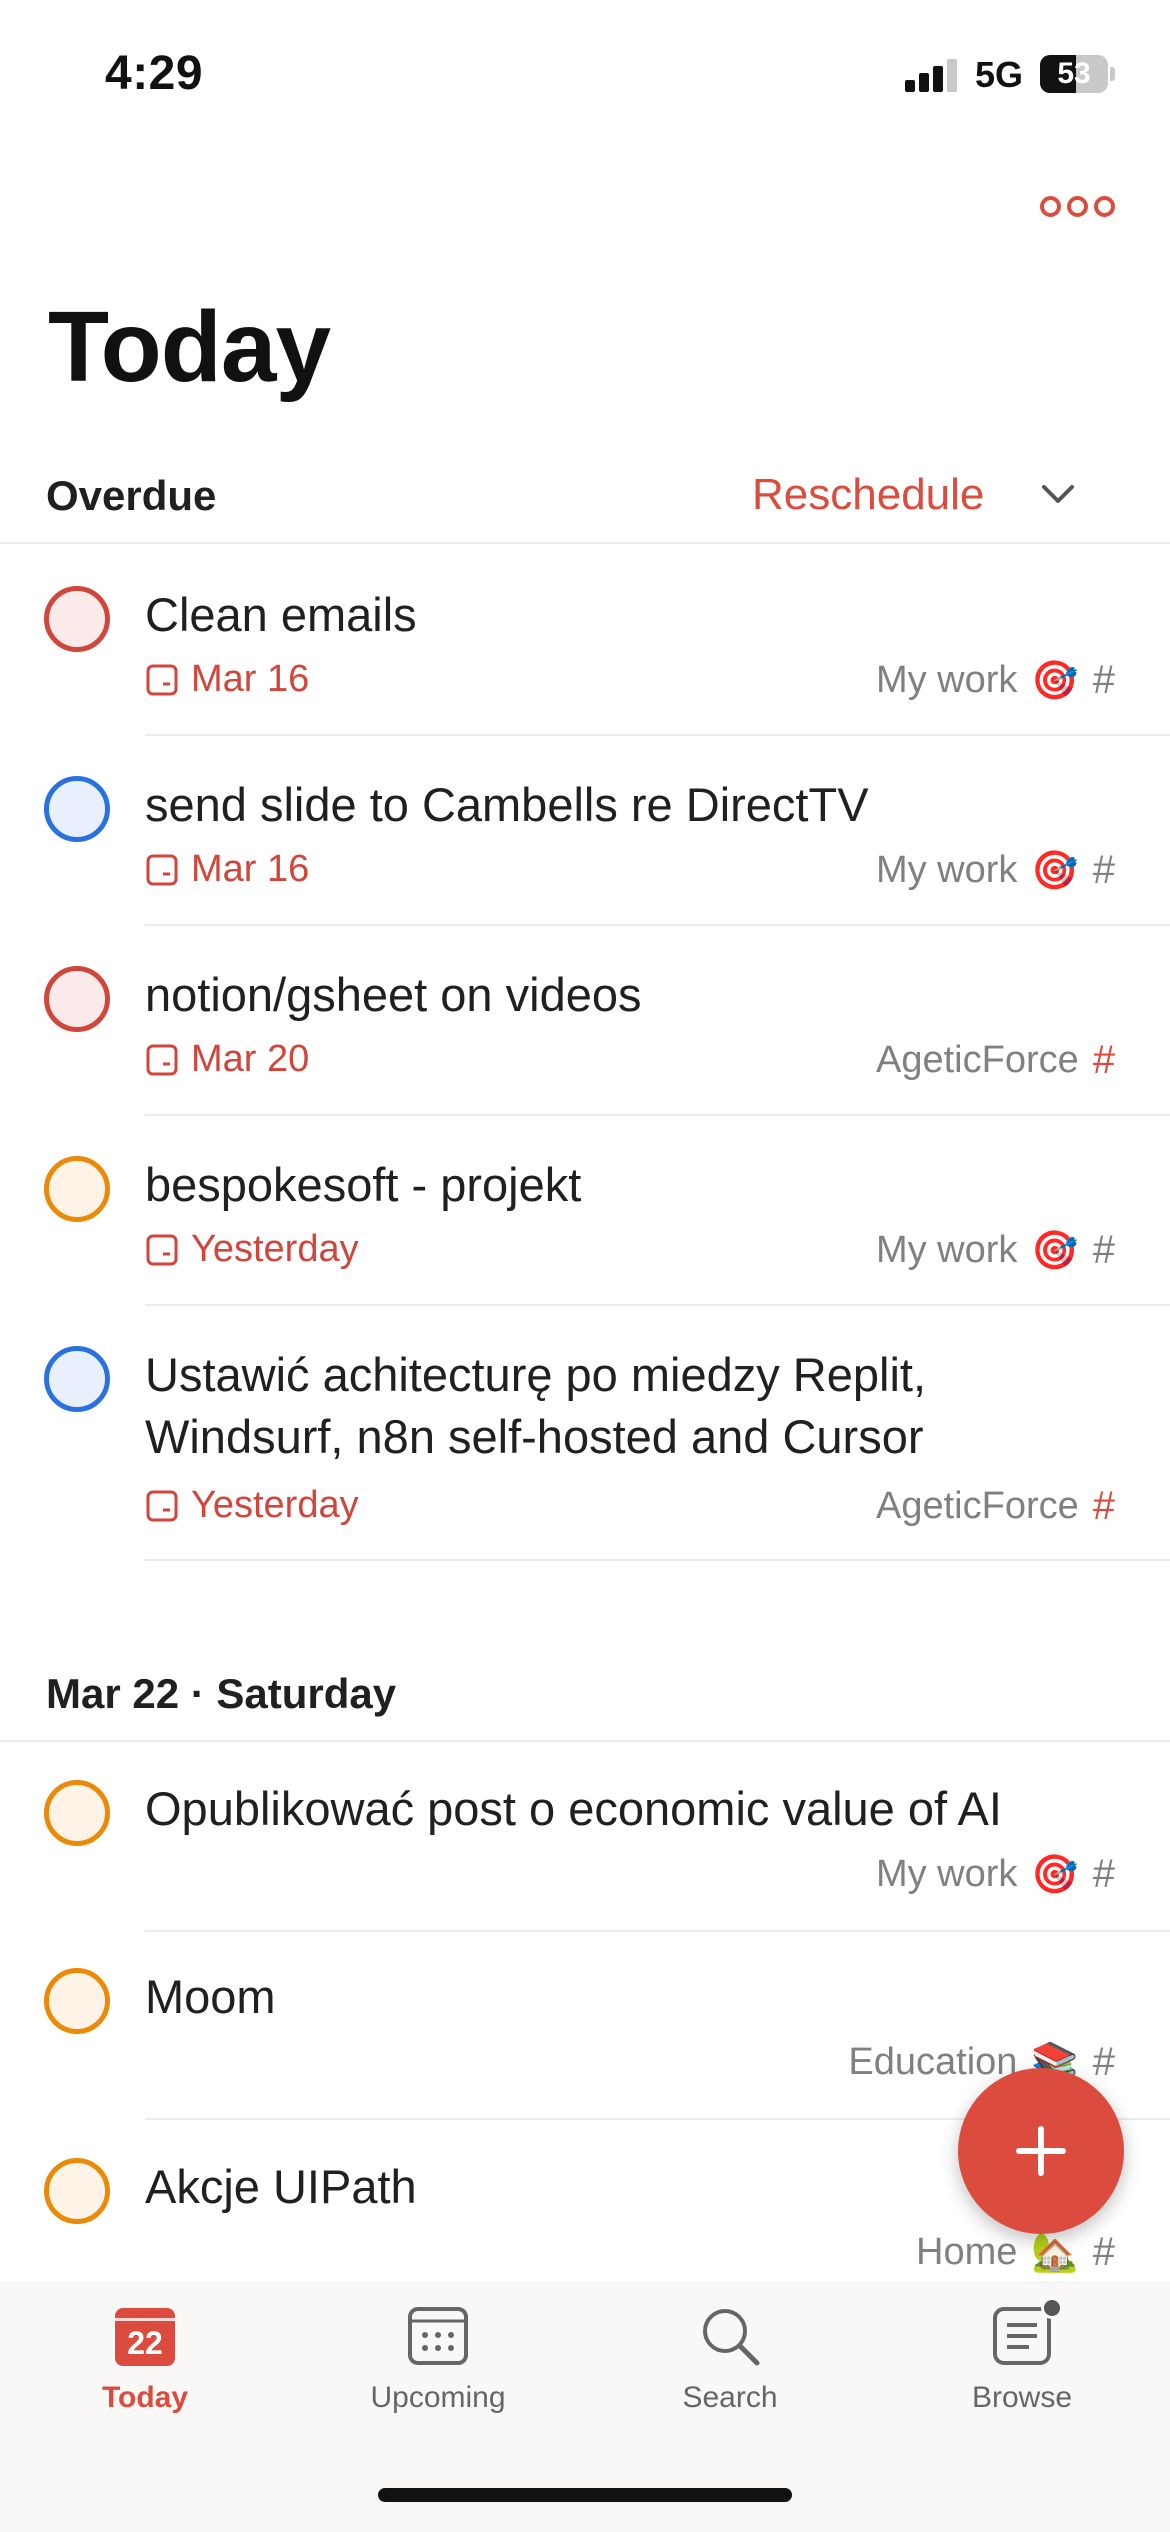 The image size is (1170, 2532). Describe the element at coordinates (154, 73) in the screenshot. I see `status-time: 4:29` at that location.